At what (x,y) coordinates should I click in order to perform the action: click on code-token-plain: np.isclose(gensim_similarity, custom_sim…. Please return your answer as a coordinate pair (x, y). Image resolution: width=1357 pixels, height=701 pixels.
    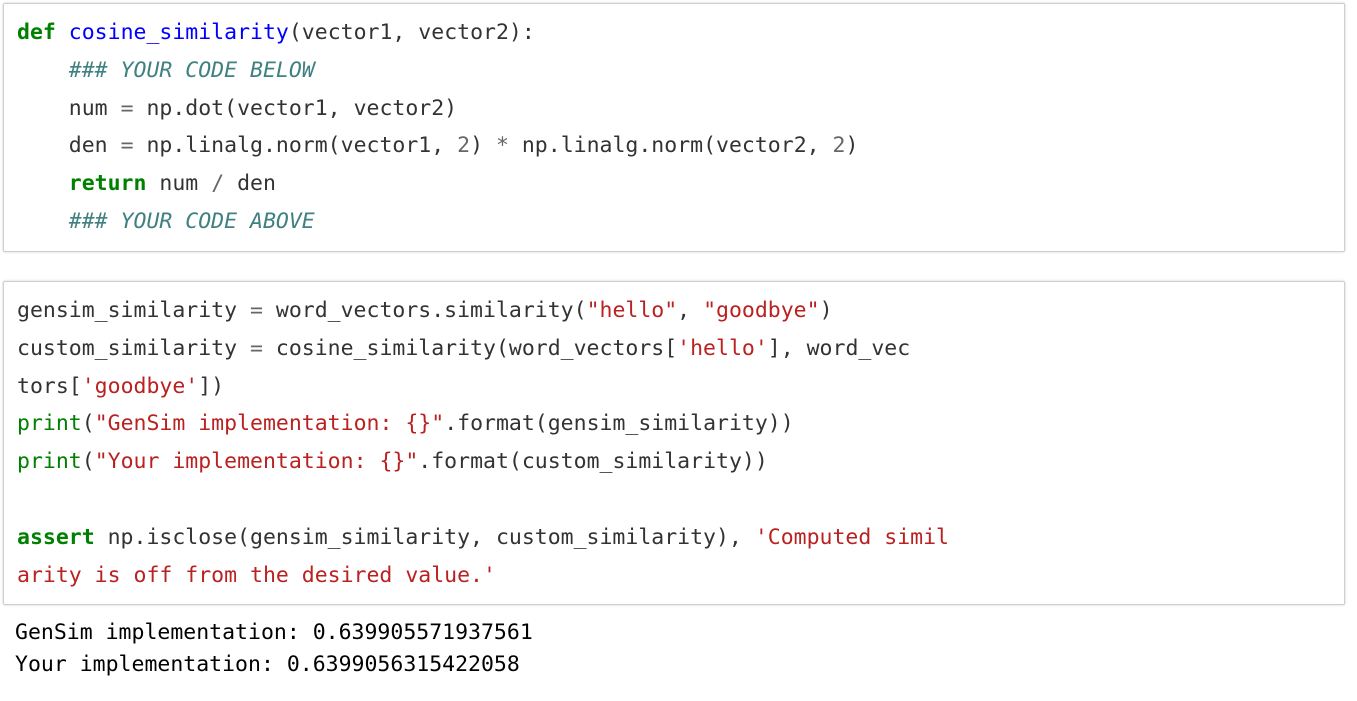
    Looking at the image, I should click on (424, 537).